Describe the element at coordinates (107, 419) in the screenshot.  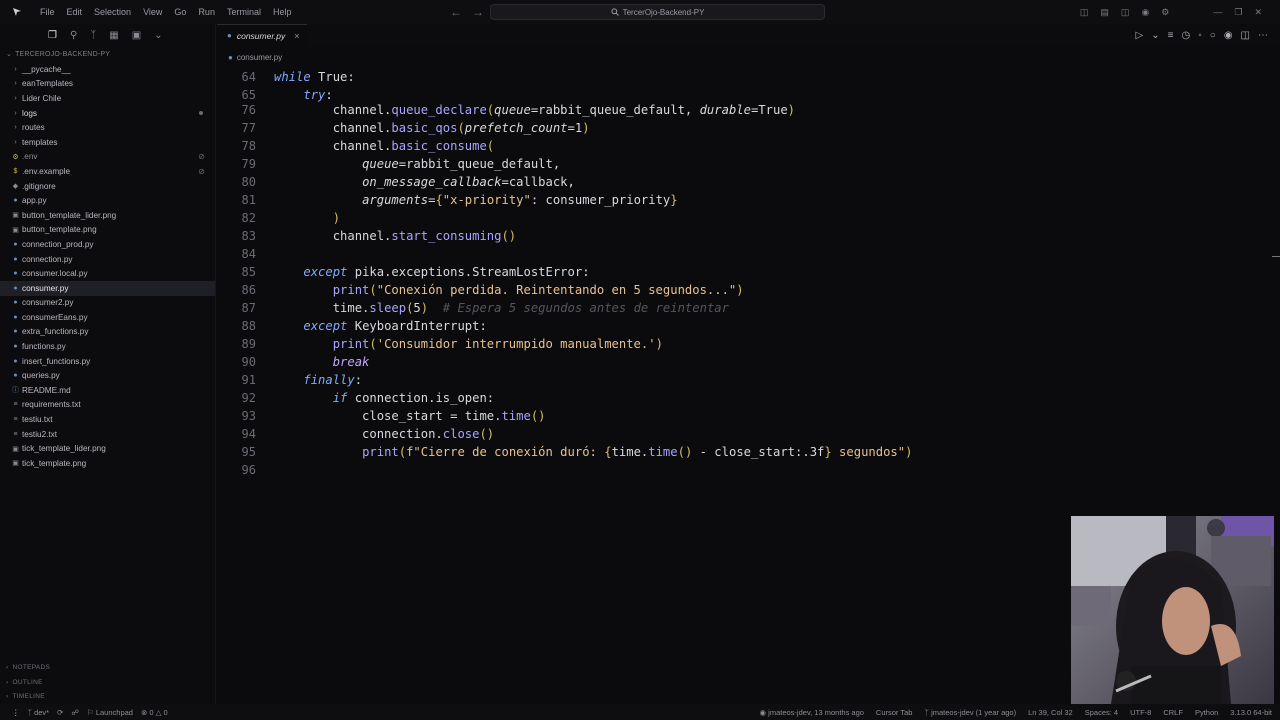
I see `tree-item-testiu: ≡ testiu.txt` at that location.